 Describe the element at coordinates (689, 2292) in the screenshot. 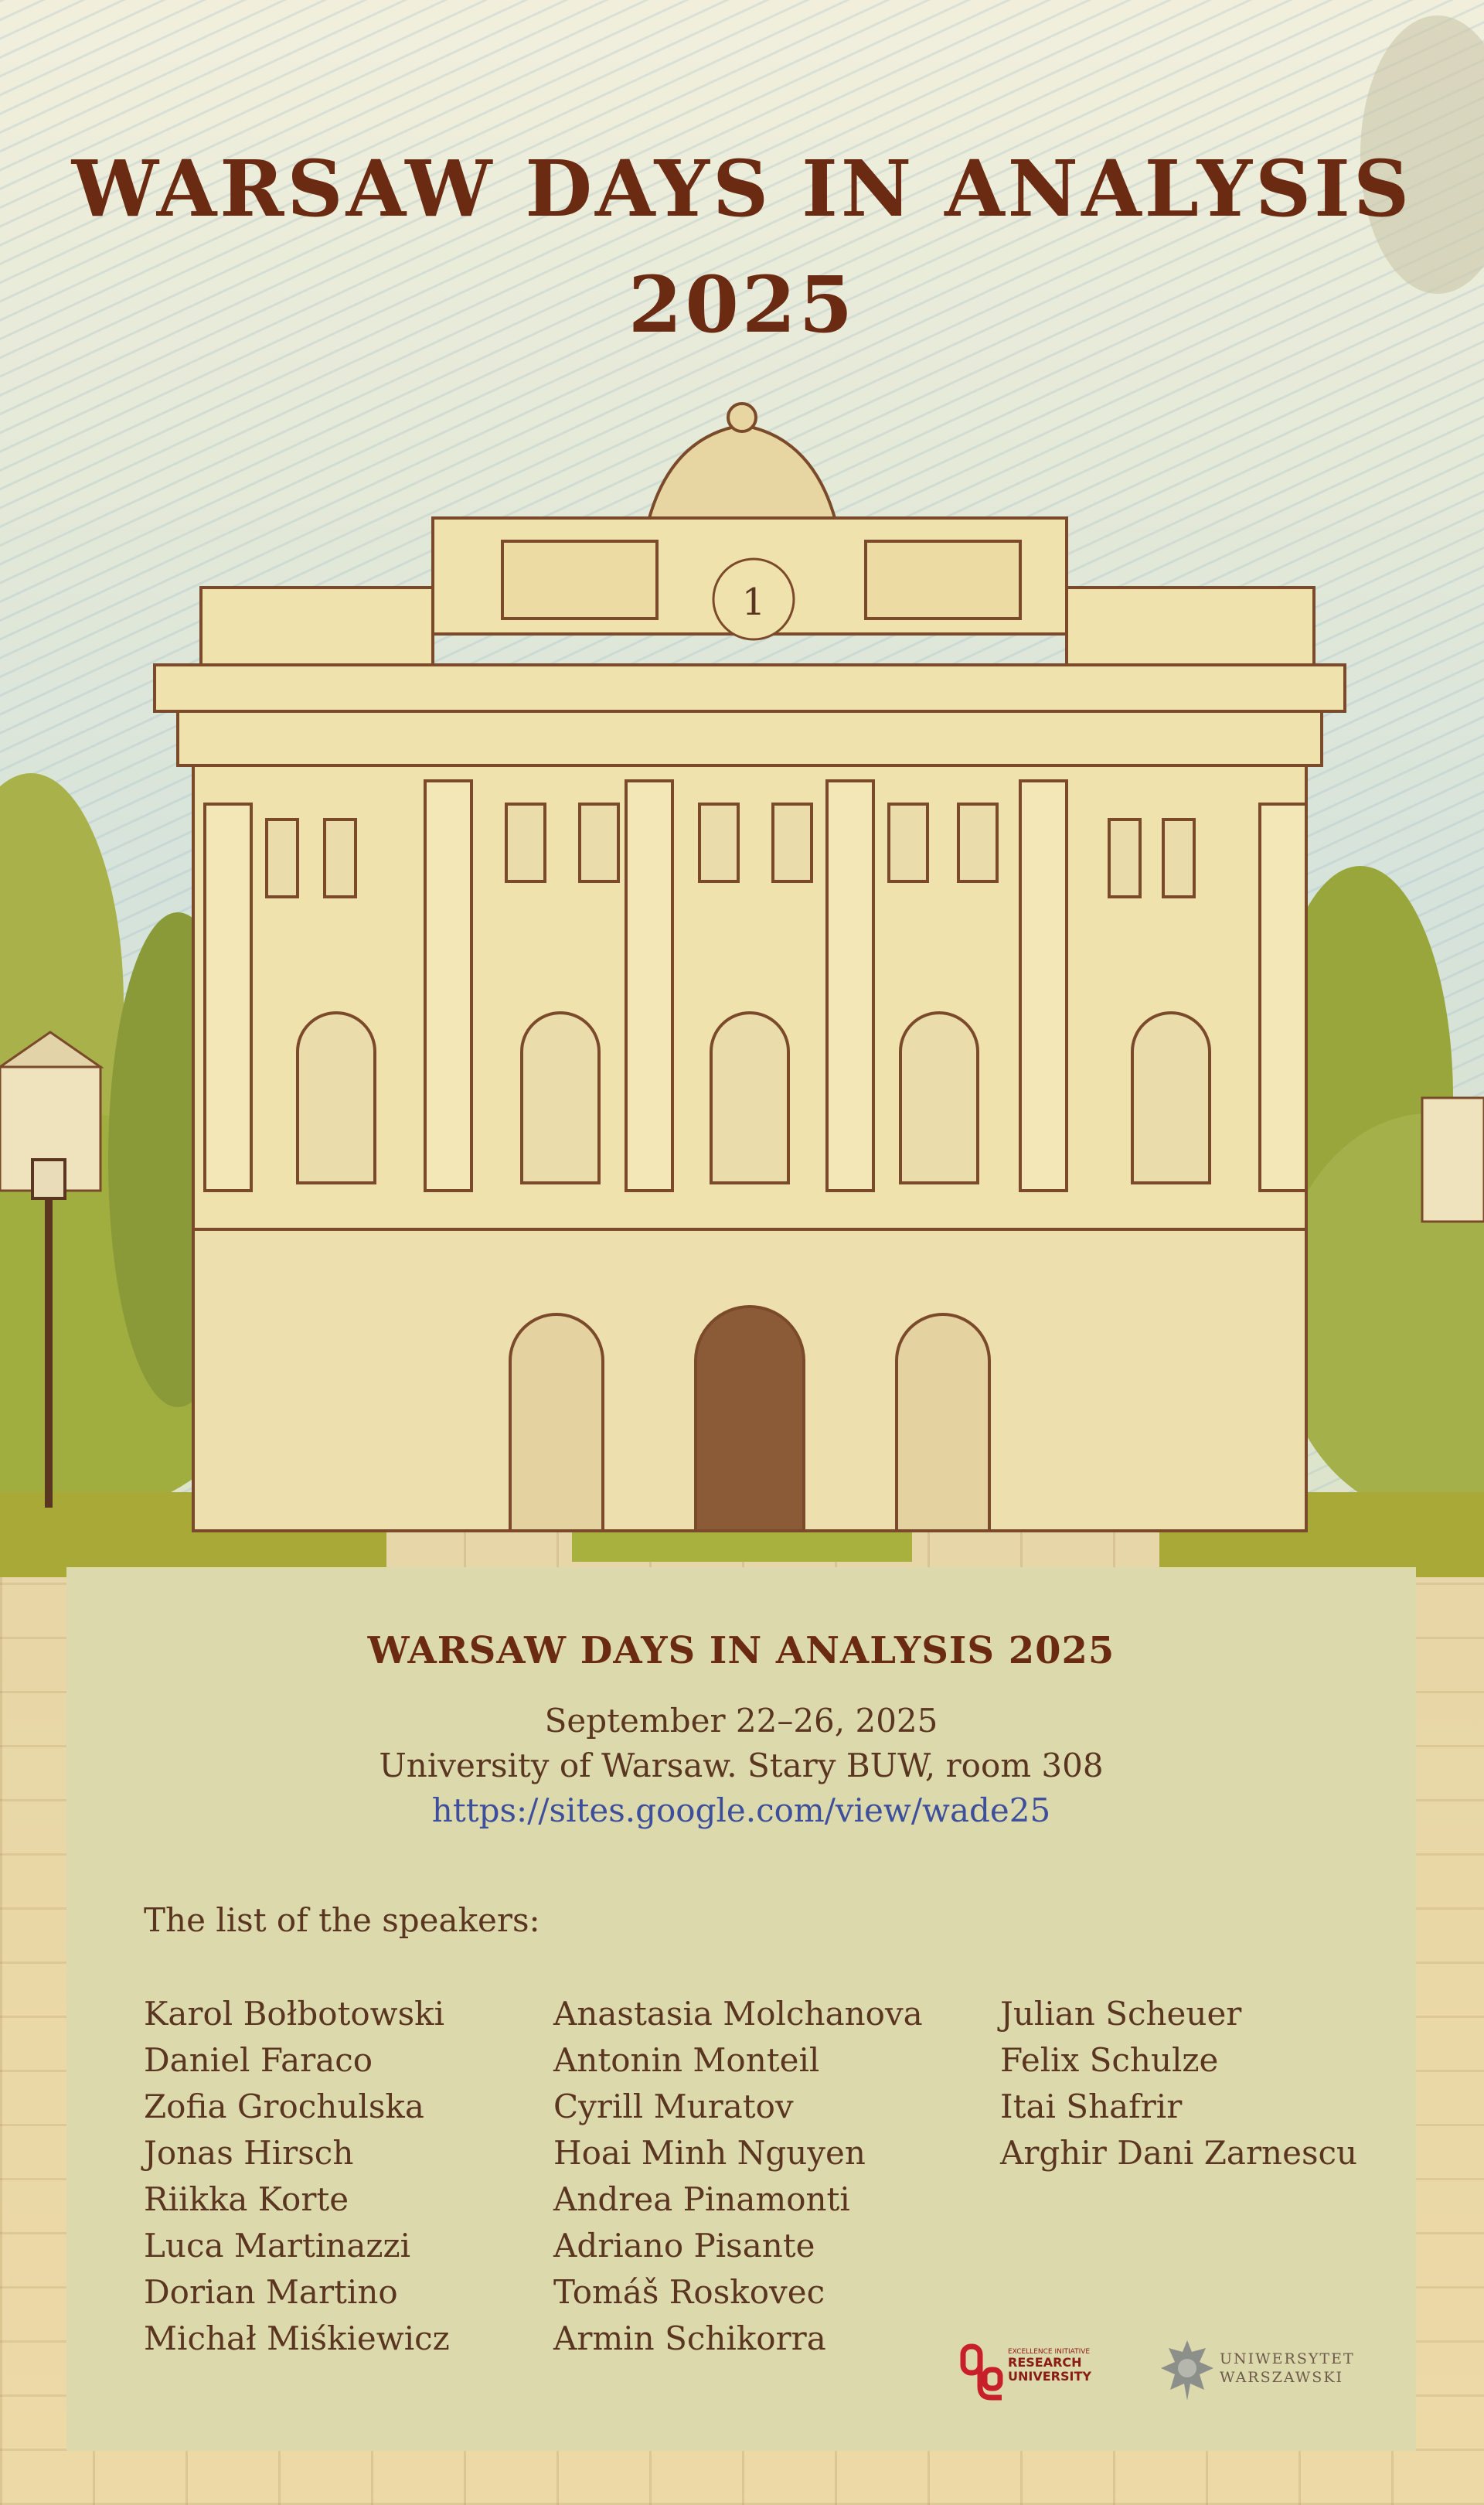

I see `speaker-name: Tomáš Roskovec` at that location.